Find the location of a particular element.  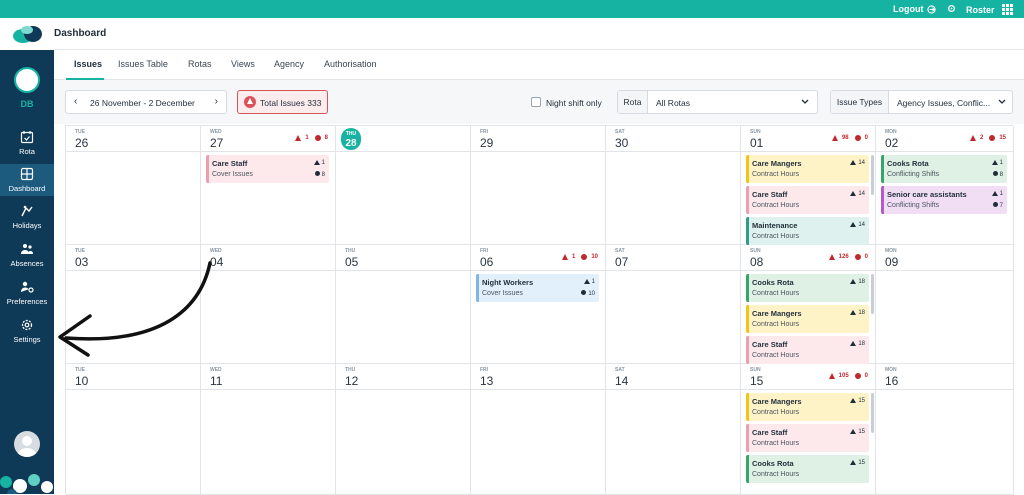

day-number: 05 is located at coordinates (352, 262).